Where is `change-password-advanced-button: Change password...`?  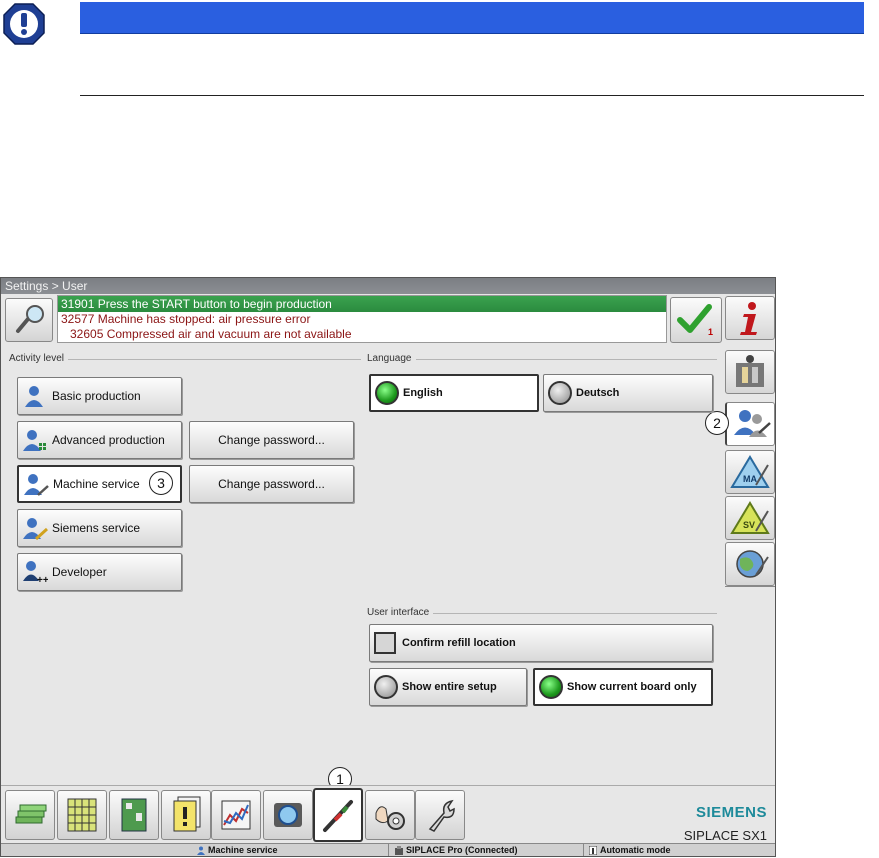
change-password-advanced-button: Change password... is located at coordinates (271, 440).